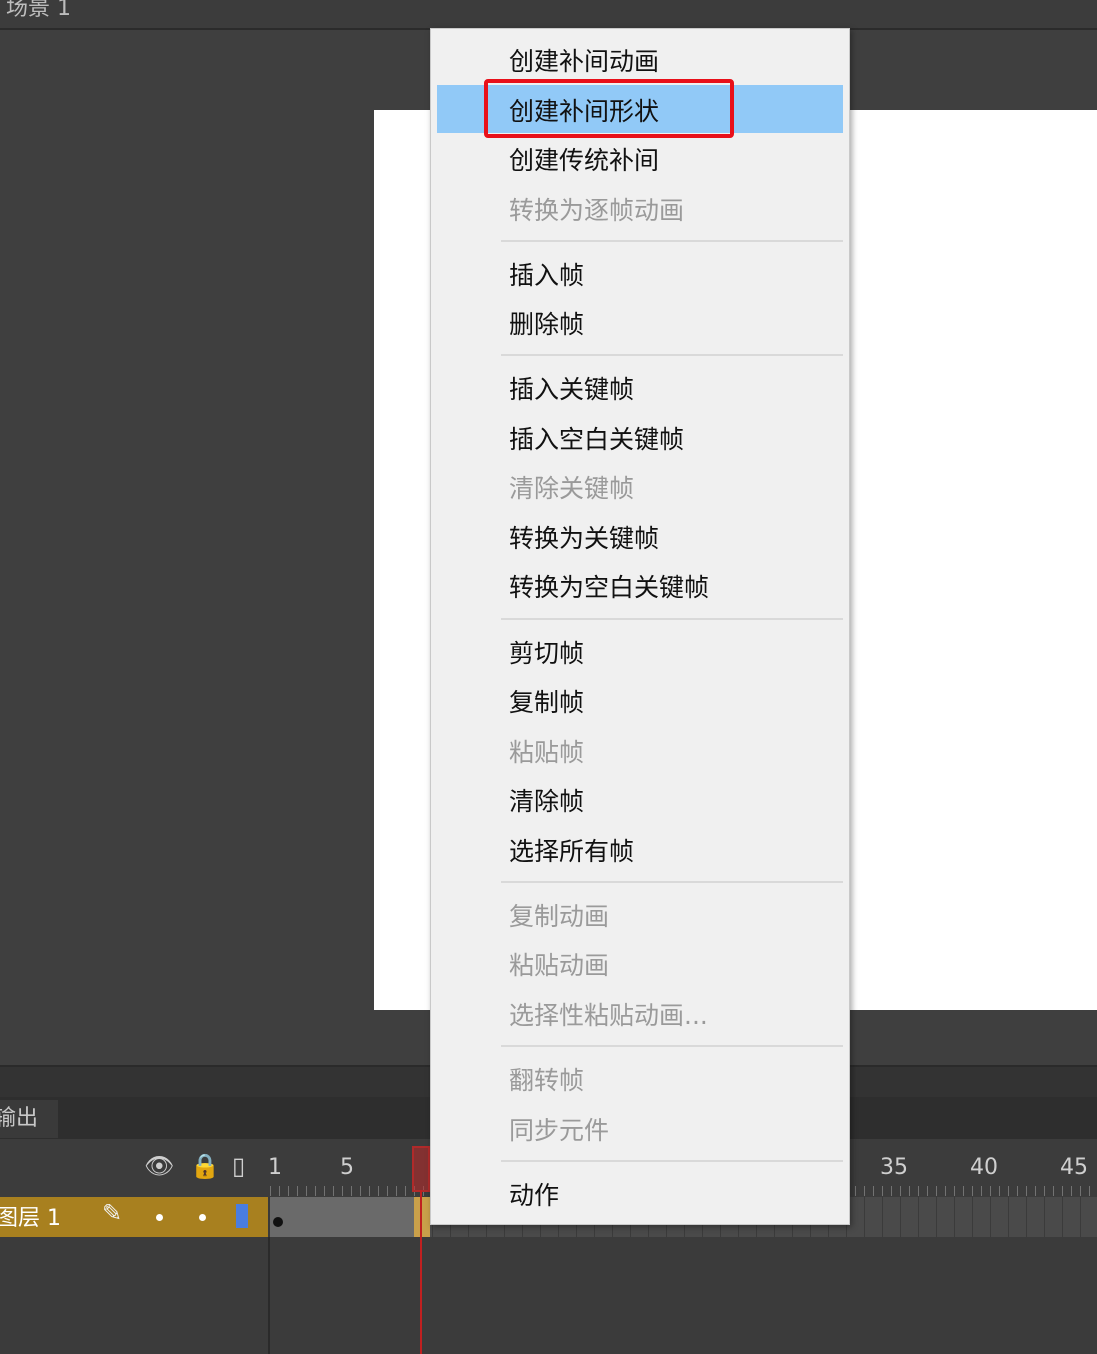 This screenshot has width=1097, height=1354. Describe the element at coordinates (640, 1078) in the screenshot. I see `menu-item-reverse-frames: 翻转帧` at that location.